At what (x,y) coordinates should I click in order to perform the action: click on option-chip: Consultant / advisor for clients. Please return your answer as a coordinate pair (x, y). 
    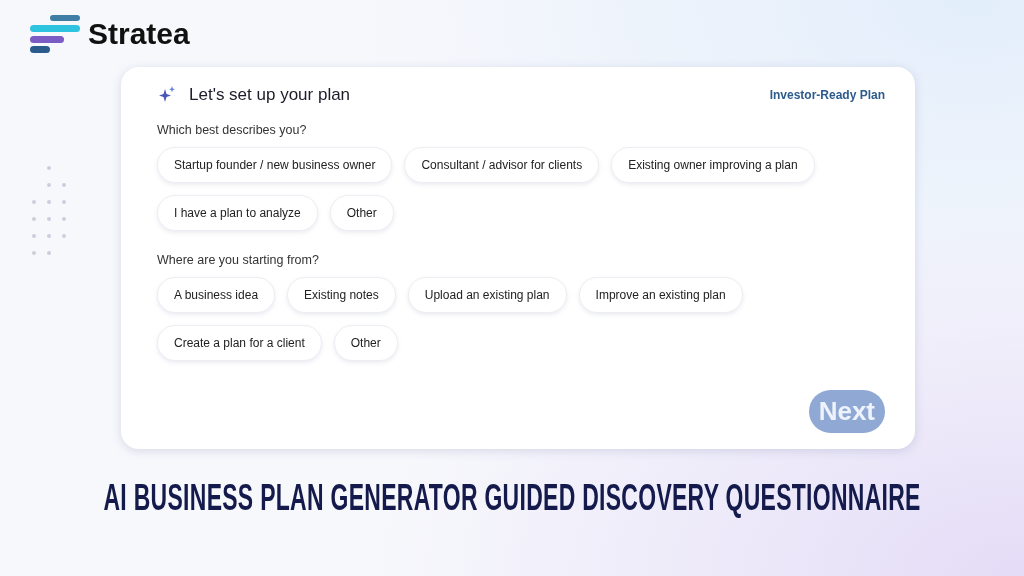
    Looking at the image, I should click on (502, 165).